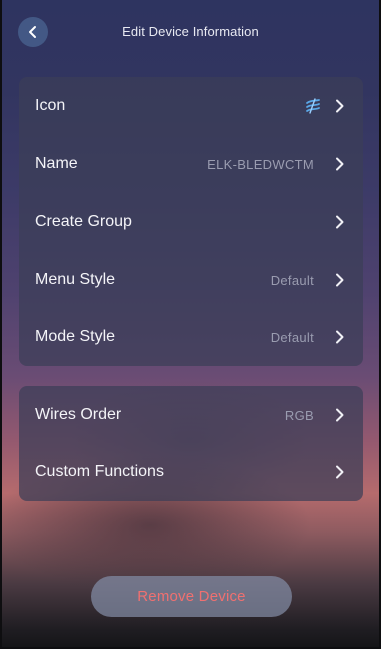 This screenshot has height=649, width=381. I want to click on row-create-group: Create Group, so click(191, 222).